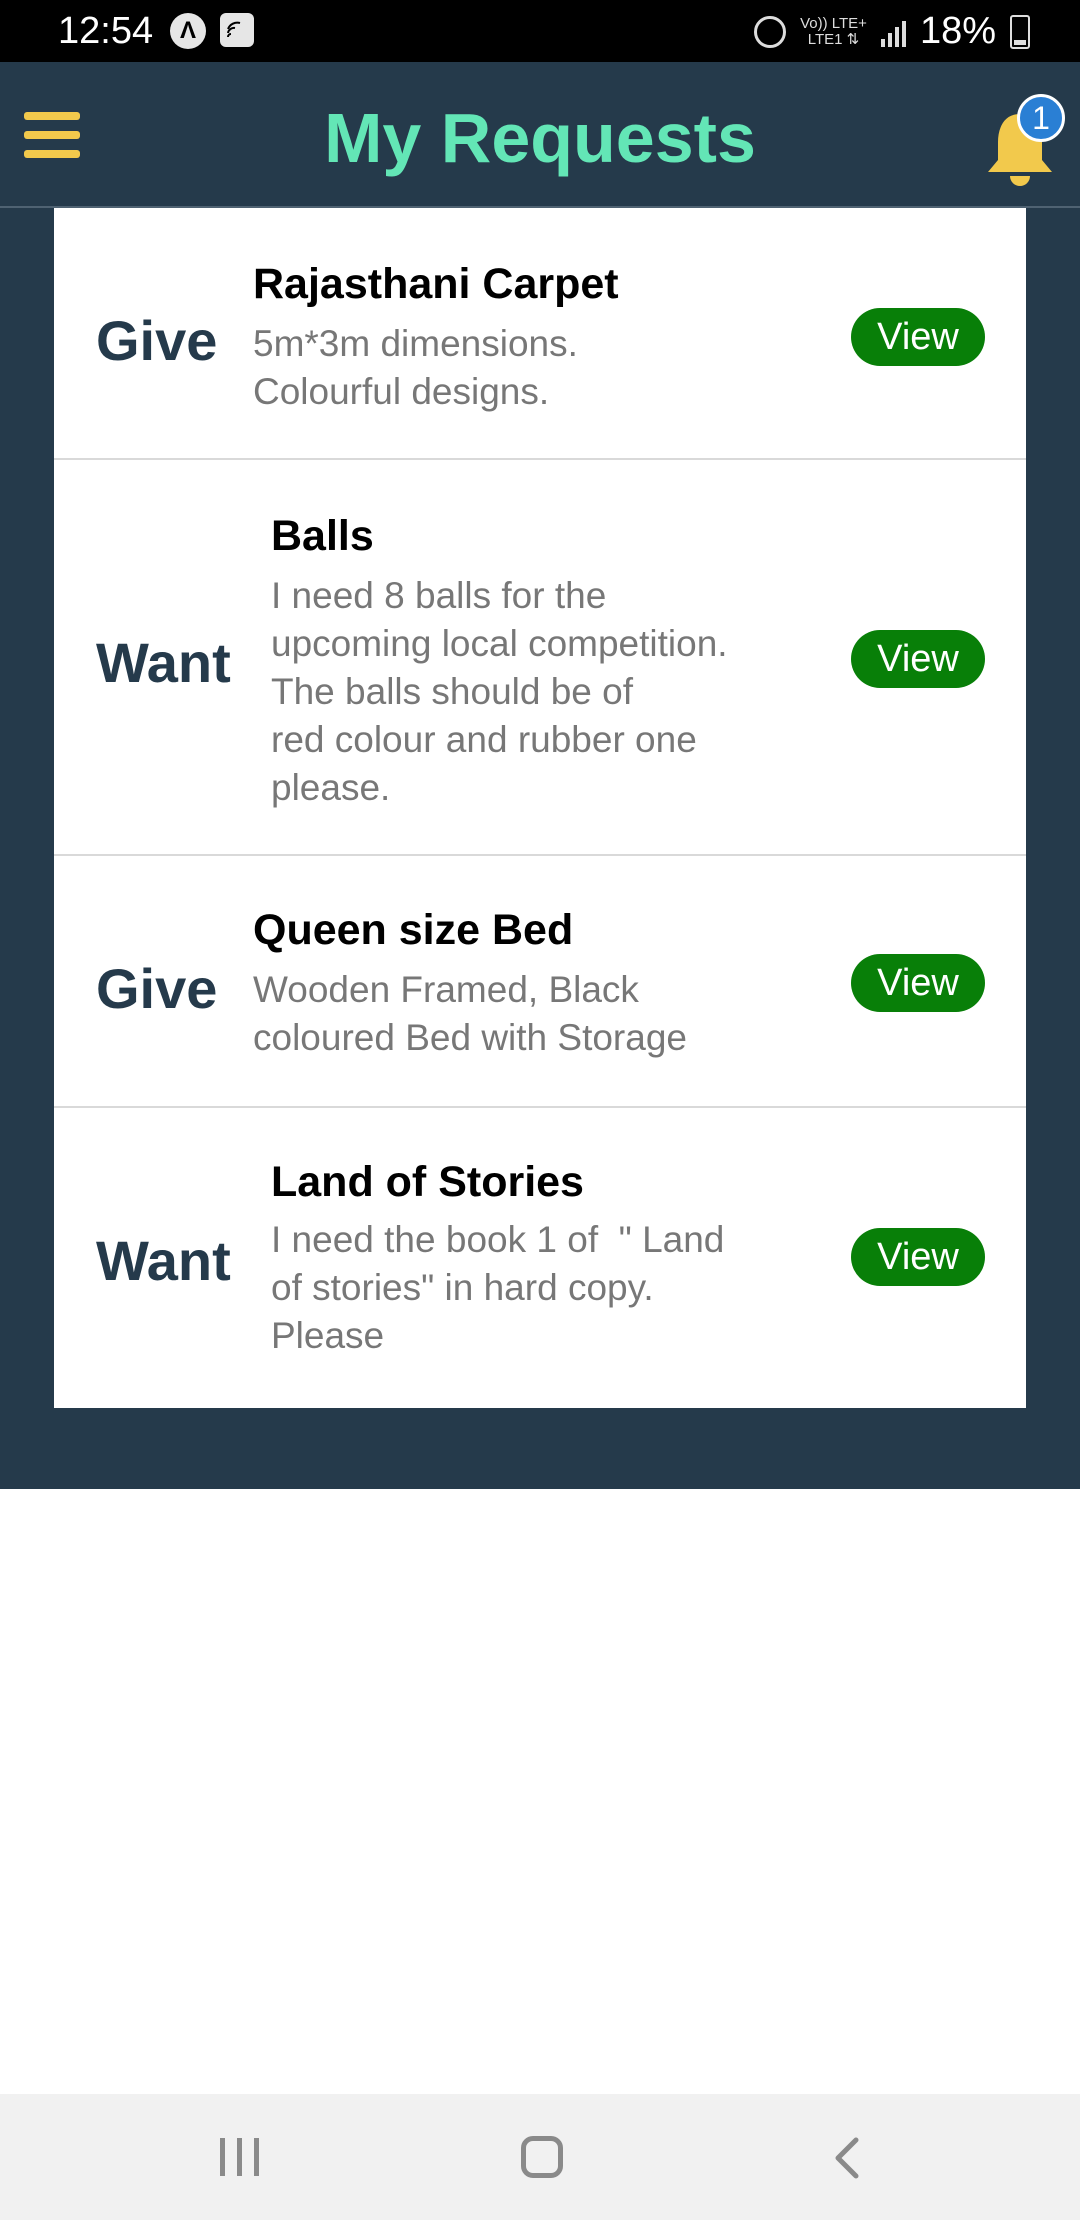 The image size is (1080, 2220). What do you see at coordinates (237, 30) in the screenshot?
I see `cast-icon` at bounding box center [237, 30].